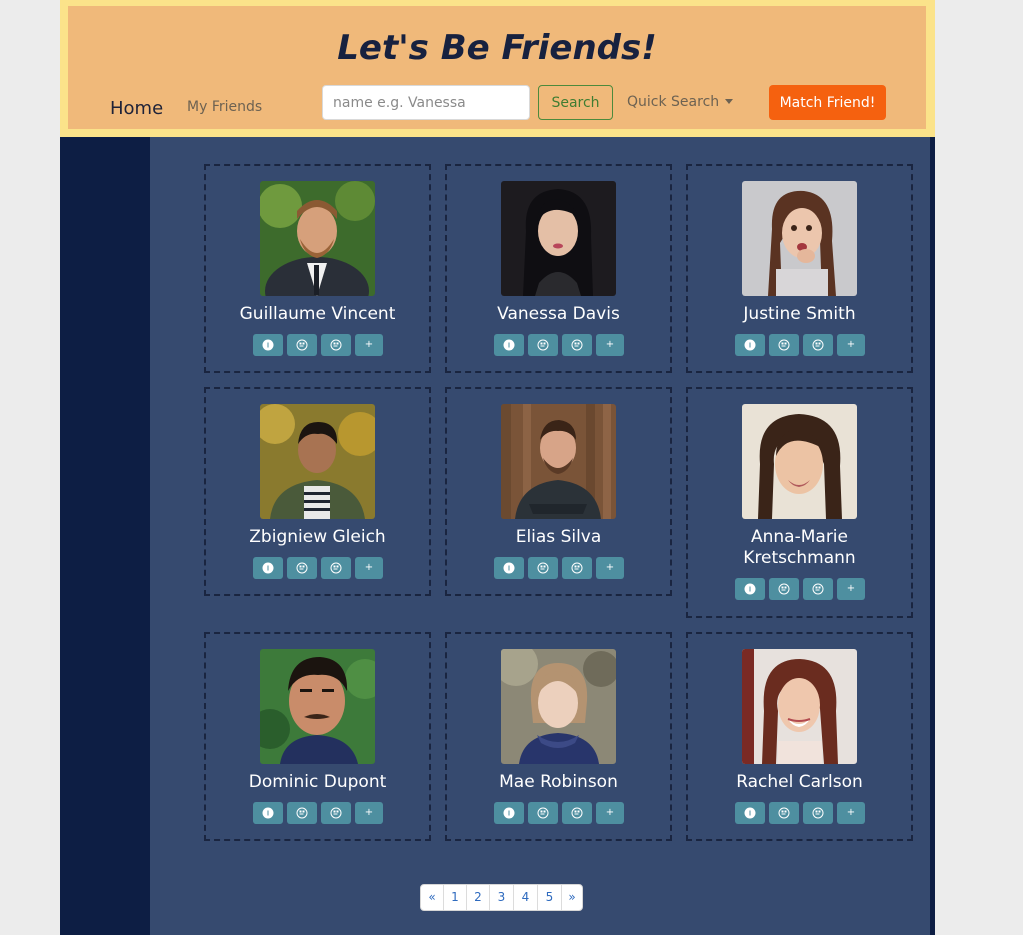 This screenshot has height=935, width=1023. Describe the element at coordinates (572, 897) in the screenshot. I see `pagination-next: »` at that location.